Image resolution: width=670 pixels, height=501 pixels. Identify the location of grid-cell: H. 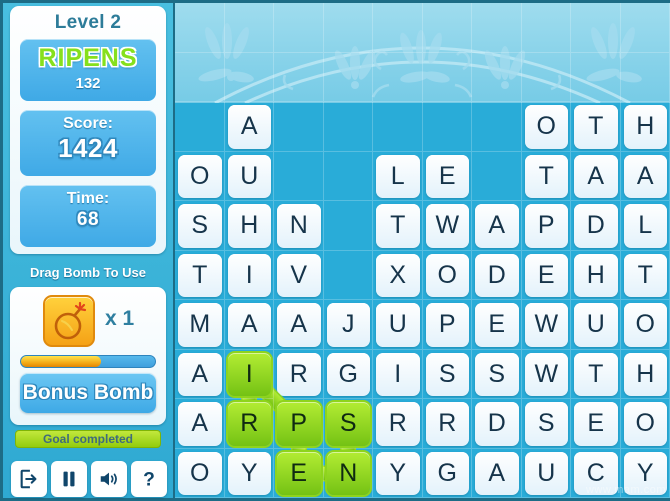
(249, 226).